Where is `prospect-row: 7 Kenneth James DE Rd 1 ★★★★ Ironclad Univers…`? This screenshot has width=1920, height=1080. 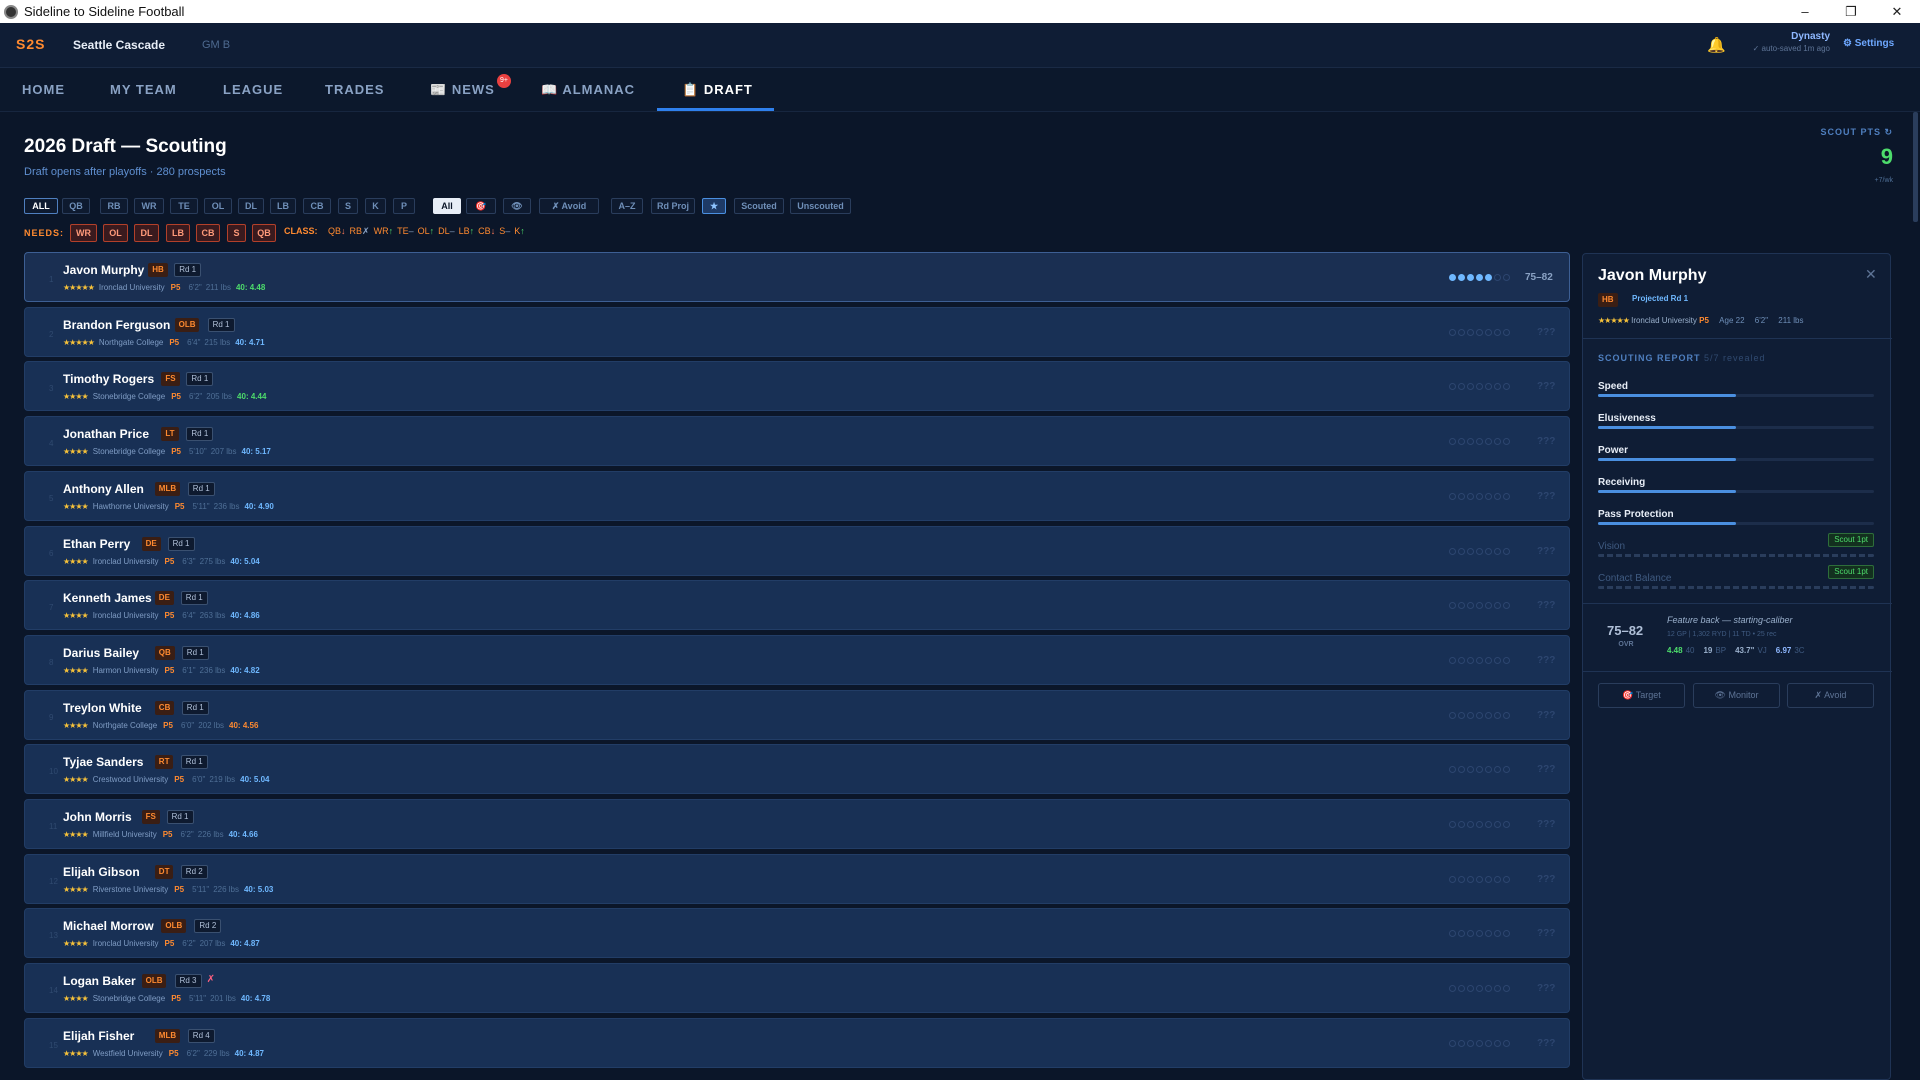
prospect-row: 7 Kenneth James DE Rd 1 ★★★★ Ironclad Univers… is located at coordinates (797, 605).